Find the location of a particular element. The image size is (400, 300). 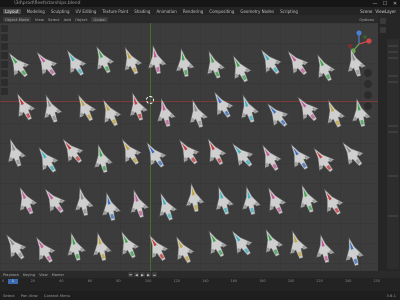

status-bar: Select Pan View Context Menu 3.6.1 is located at coordinates (200, 295).